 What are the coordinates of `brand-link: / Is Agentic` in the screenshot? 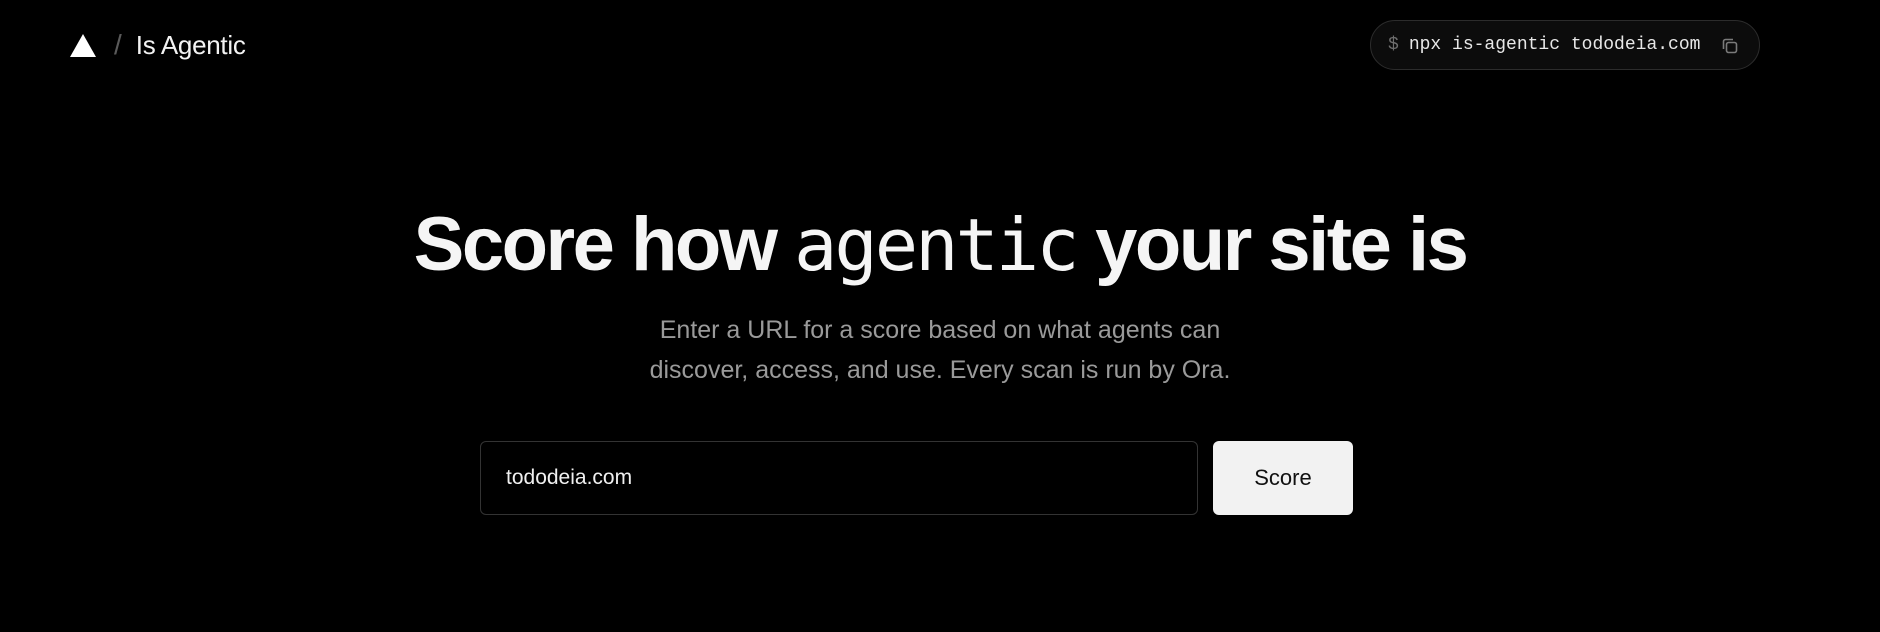 It's located at (158, 45).